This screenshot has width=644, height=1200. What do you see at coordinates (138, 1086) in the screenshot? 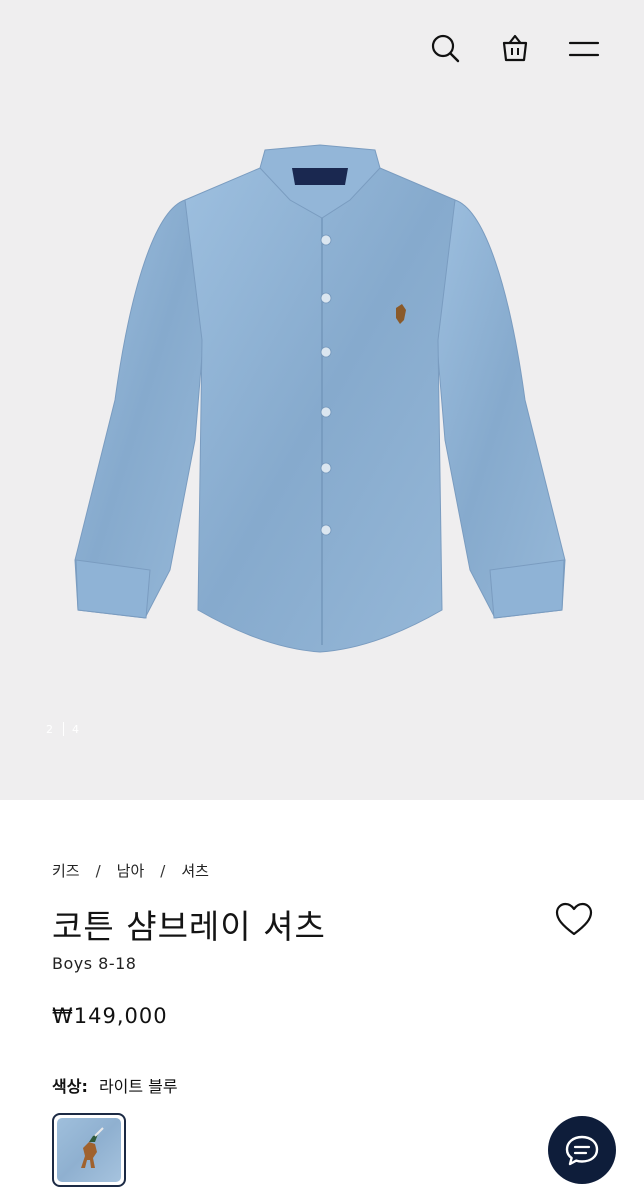
I see `color-value: 라이트 블루` at bounding box center [138, 1086].